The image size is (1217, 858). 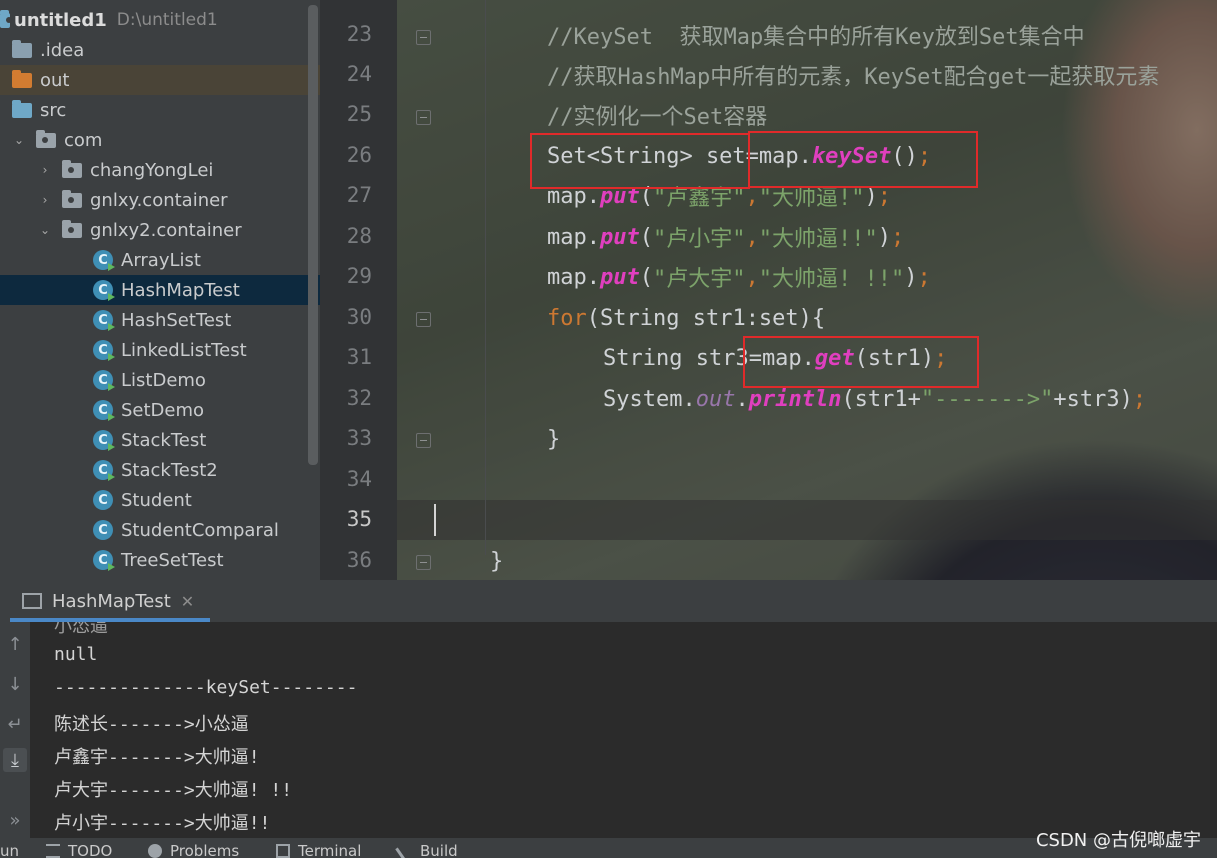 What do you see at coordinates (15, 644) in the screenshot?
I see `arrow-up-icon: ↑` at bounding box center [15, 644].